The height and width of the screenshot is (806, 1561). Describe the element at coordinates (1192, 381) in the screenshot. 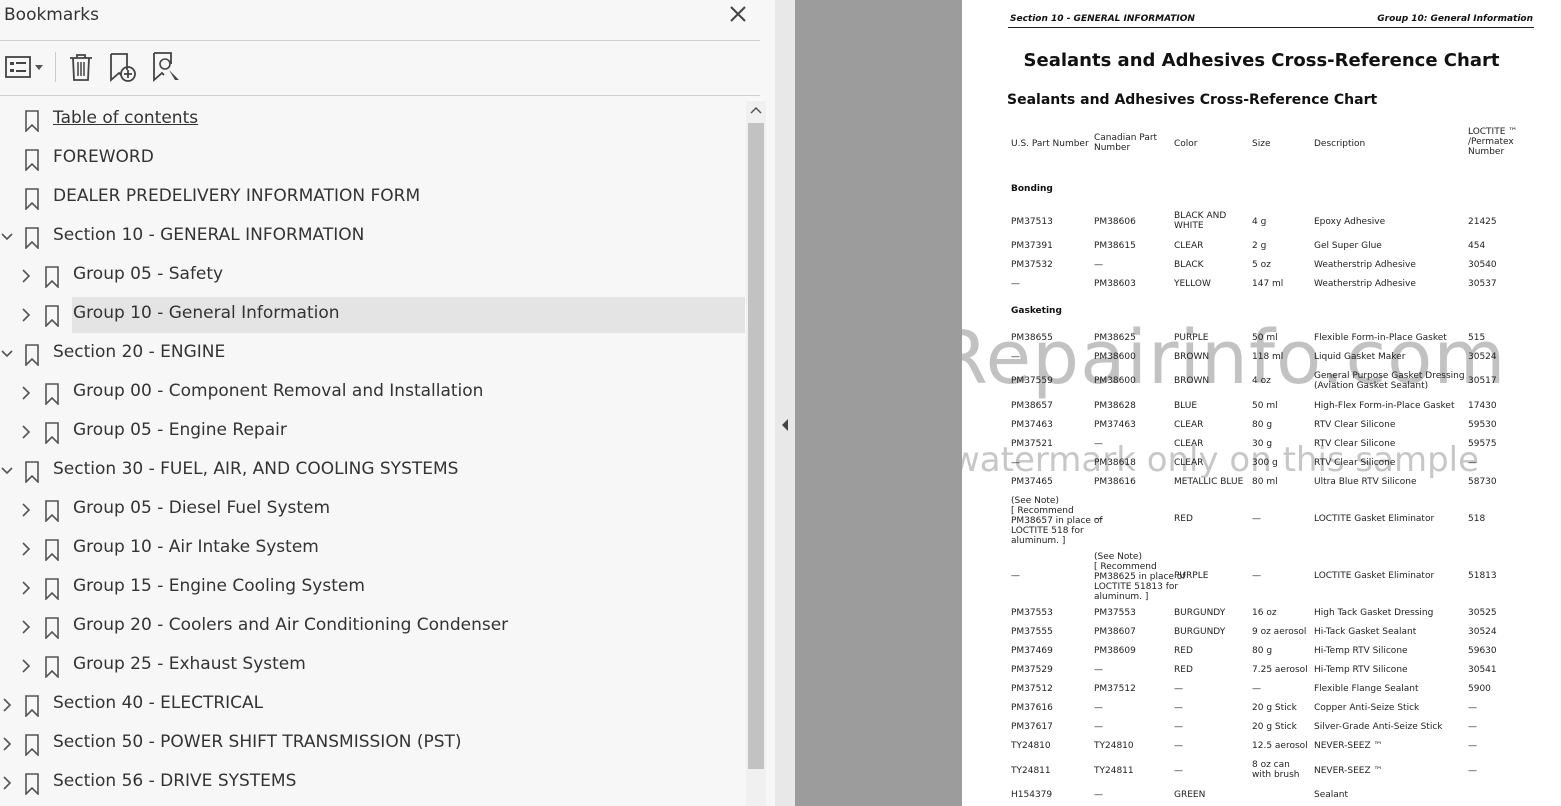

I see `table-cell: BROWN` at that location.